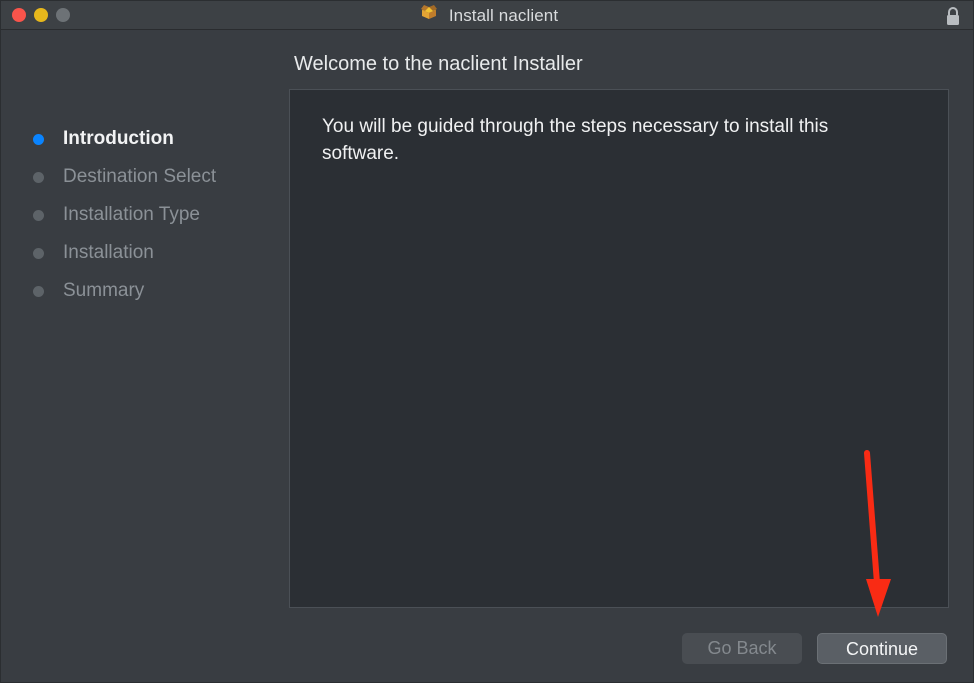 The height and width of the screenshot is (683, 974). Describe the element at coordinates (429, 15) in the screenshot. I see `package-box-icon` at that location.